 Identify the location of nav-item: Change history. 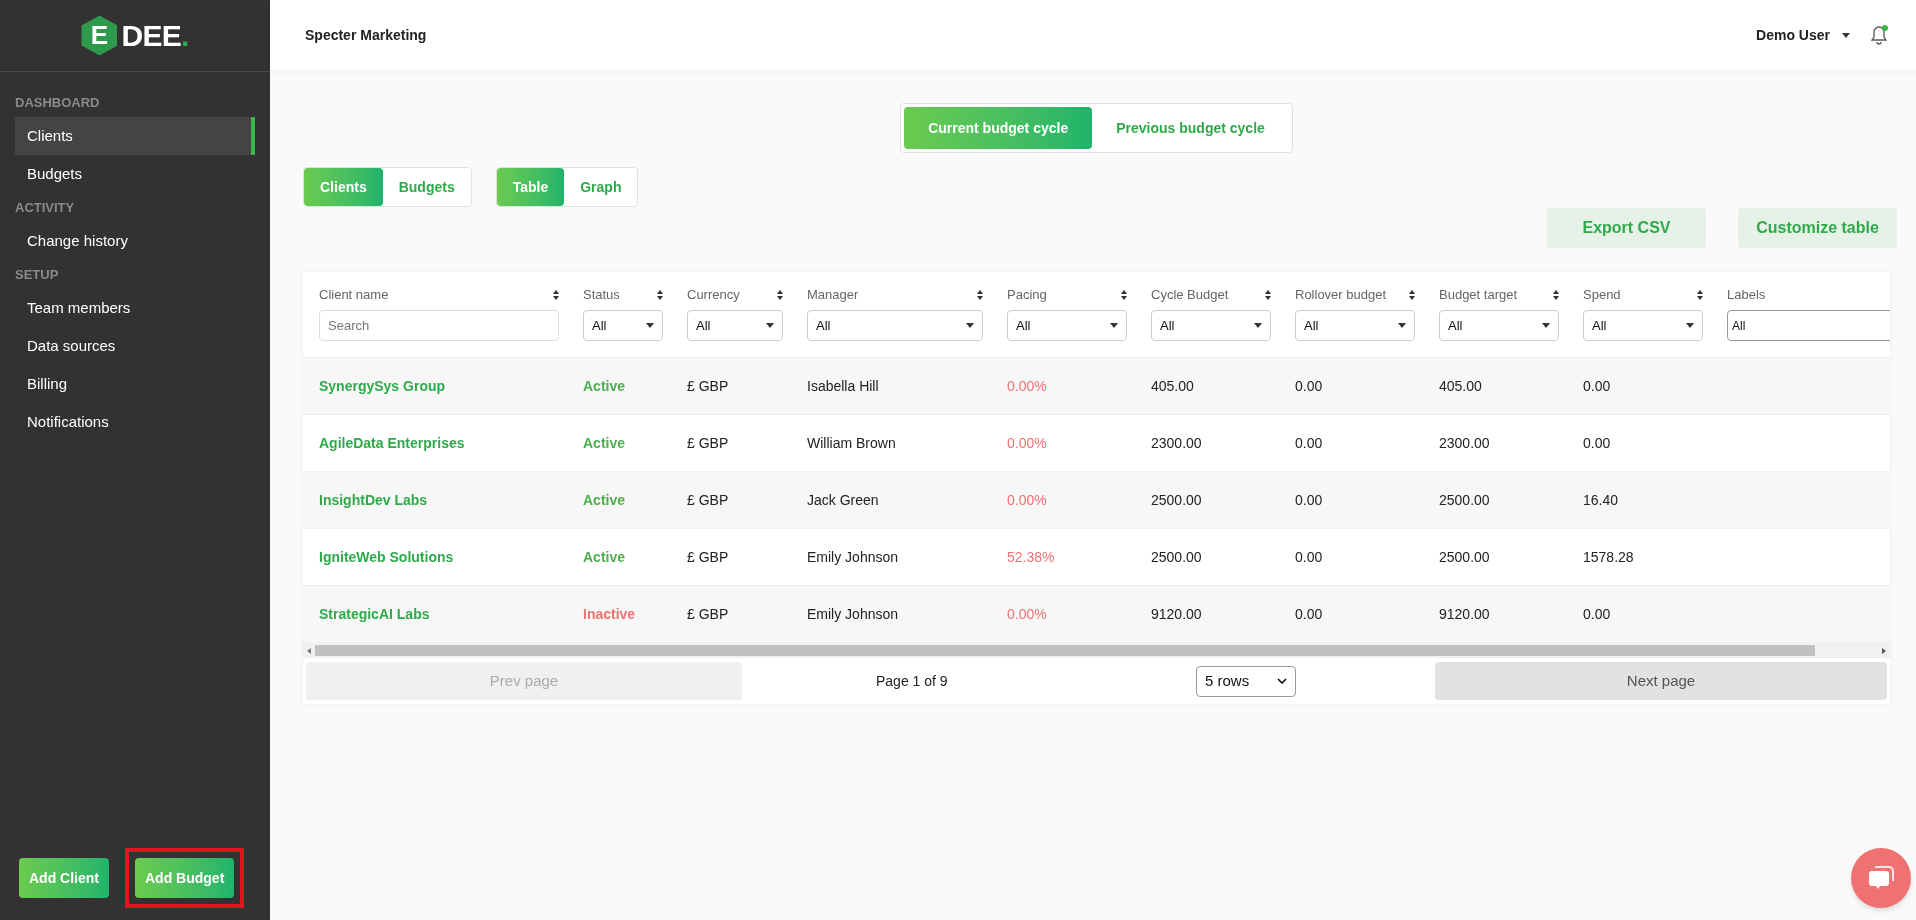
(135, 241).